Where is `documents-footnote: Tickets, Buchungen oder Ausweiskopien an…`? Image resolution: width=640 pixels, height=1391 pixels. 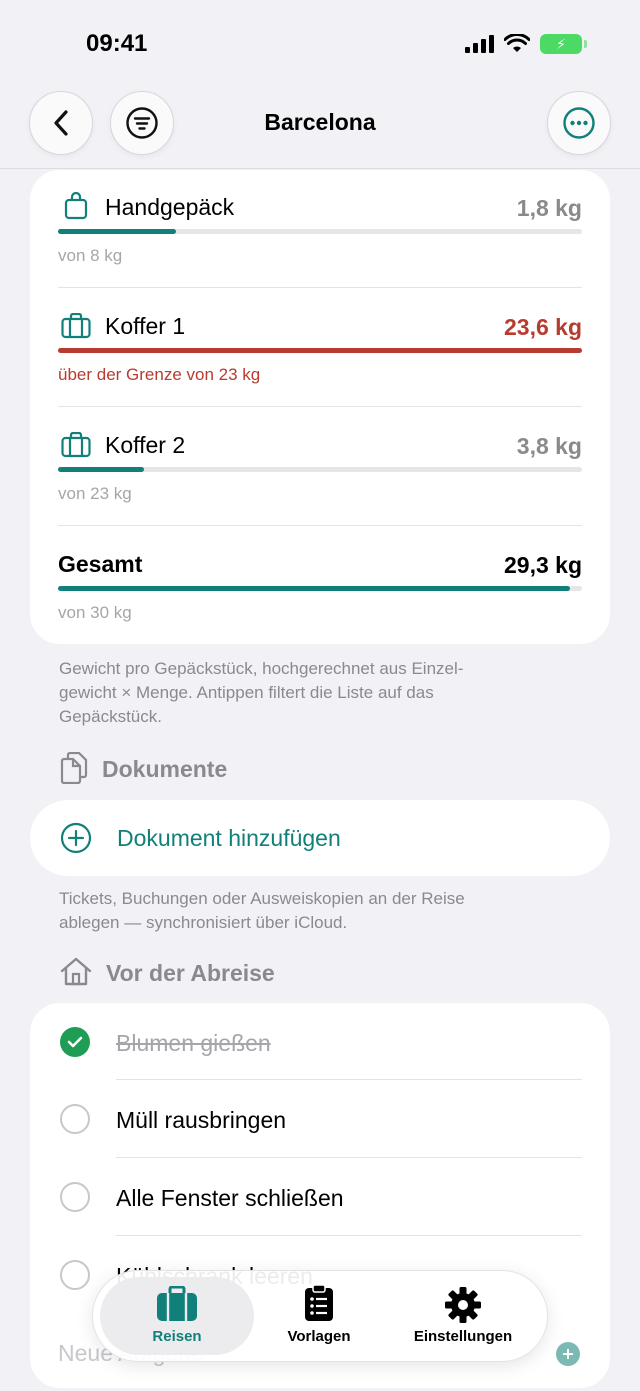
documents-footnote: Tickets, Buchungen oder Ausweiskopien an… is located at coordinates (262, 910).